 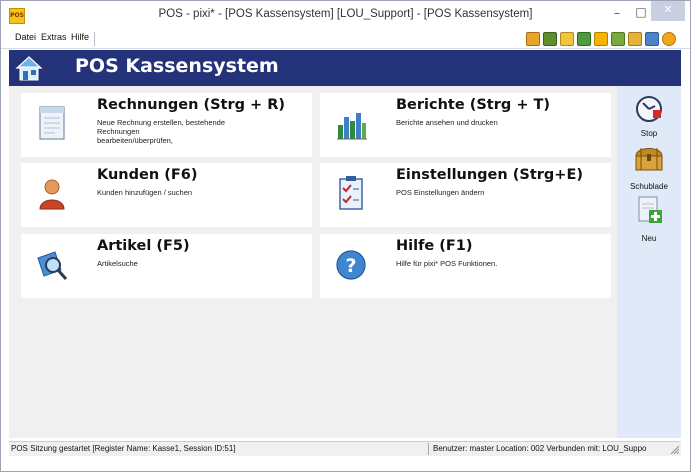 What do you see at coordinates (567, 39) in the screenshot?
I see `list-icon` at bounding box center [567, 39].